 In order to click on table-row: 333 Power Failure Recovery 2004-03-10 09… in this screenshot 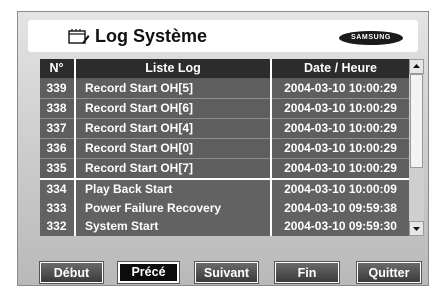, I will do `click(224, 208)`.